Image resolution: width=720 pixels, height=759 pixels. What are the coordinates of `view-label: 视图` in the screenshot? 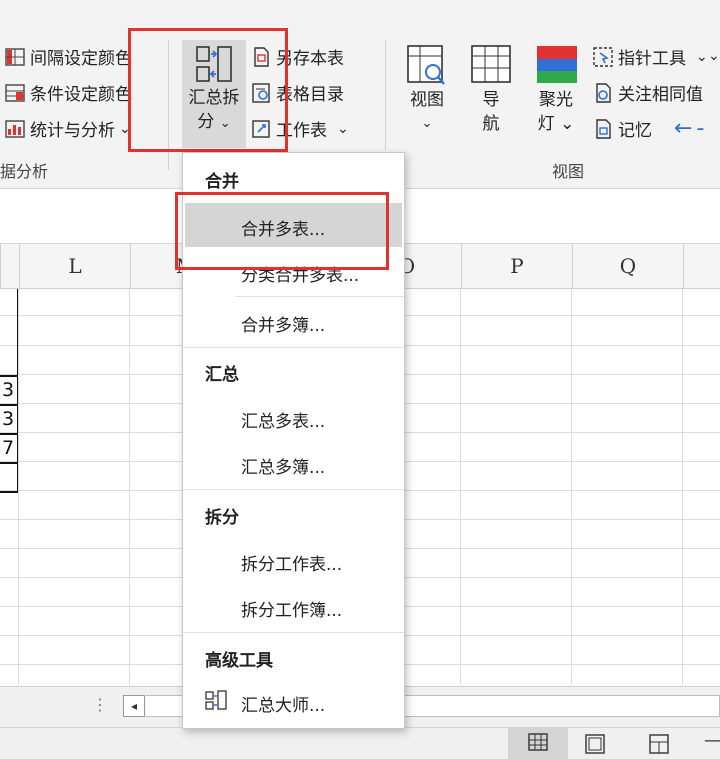 It's located at (427, 100).